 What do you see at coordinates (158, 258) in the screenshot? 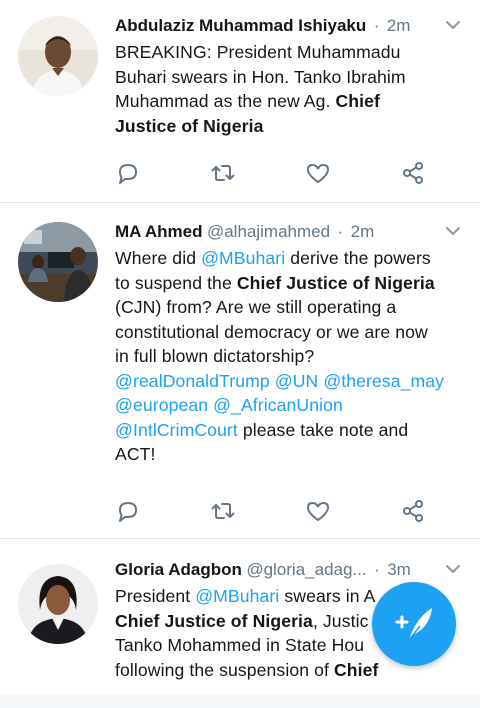
I see `text-segment: Where did` at bounding box center [158, 258].